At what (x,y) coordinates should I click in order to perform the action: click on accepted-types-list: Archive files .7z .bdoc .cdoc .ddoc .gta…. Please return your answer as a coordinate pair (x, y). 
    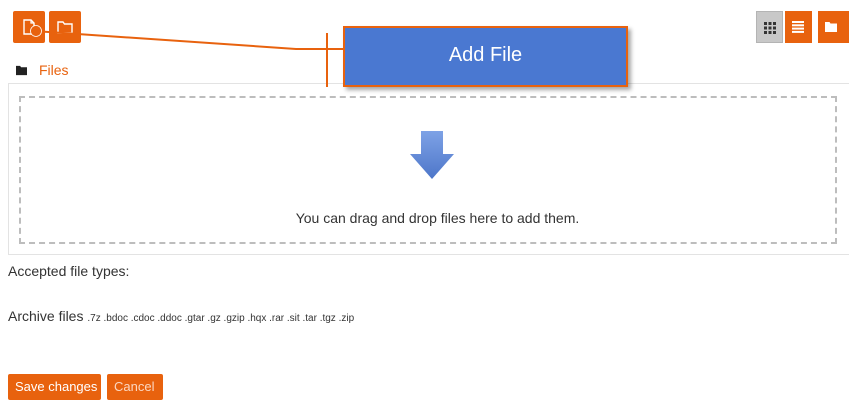
    Looking at the image, I should click on (181, 316).